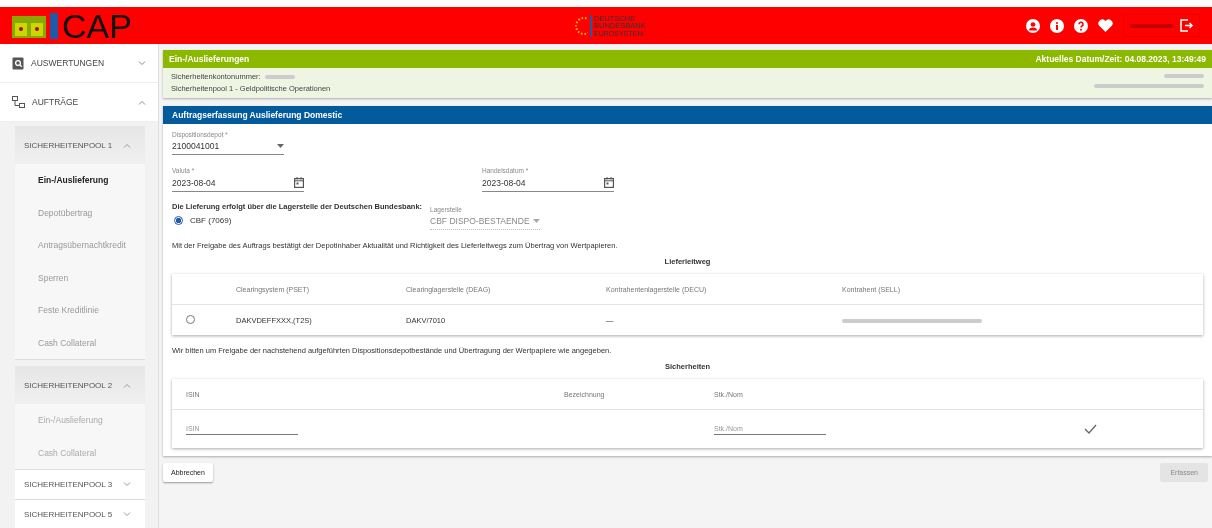 The width and height of the screenshot is (1212, 528). I want to click on radio-icon, so click(190, 319).